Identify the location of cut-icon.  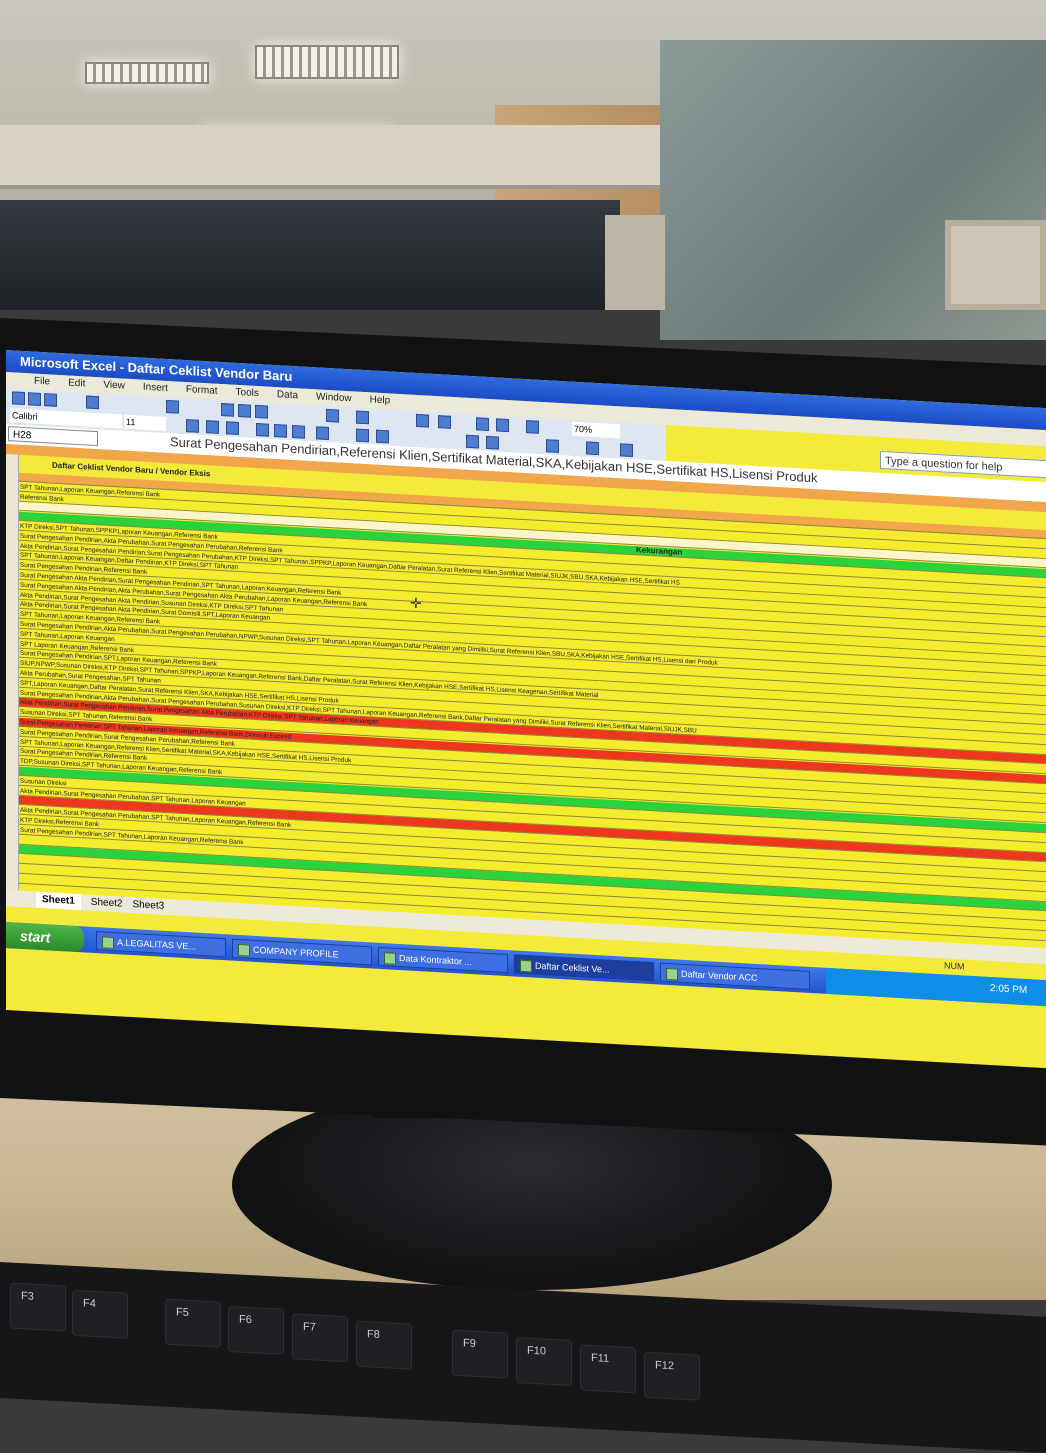
(227, 410).